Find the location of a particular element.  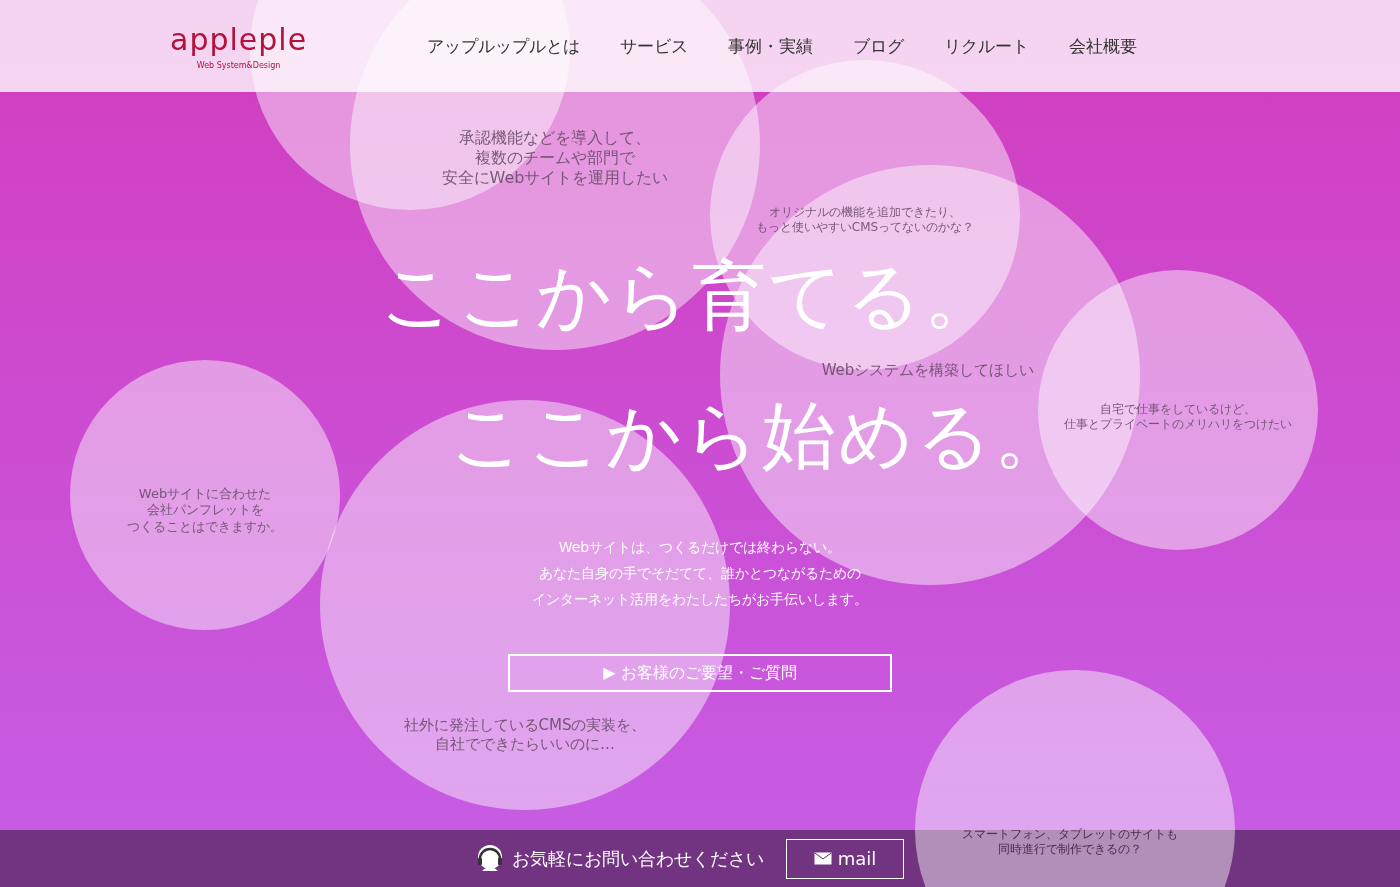

bubble-text: スマートフォン、タブレットのサイトも 同時進行で制作できるの？ is located at coordinates (1070, 842).